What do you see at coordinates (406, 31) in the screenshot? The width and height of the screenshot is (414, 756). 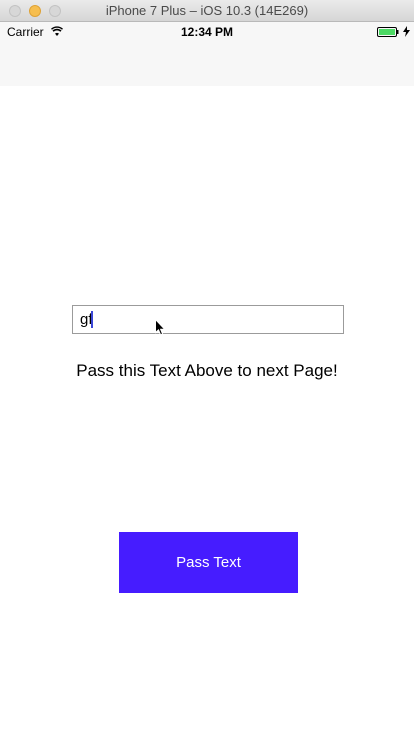 I see `charging-icon` at bounding box center [406, 31].